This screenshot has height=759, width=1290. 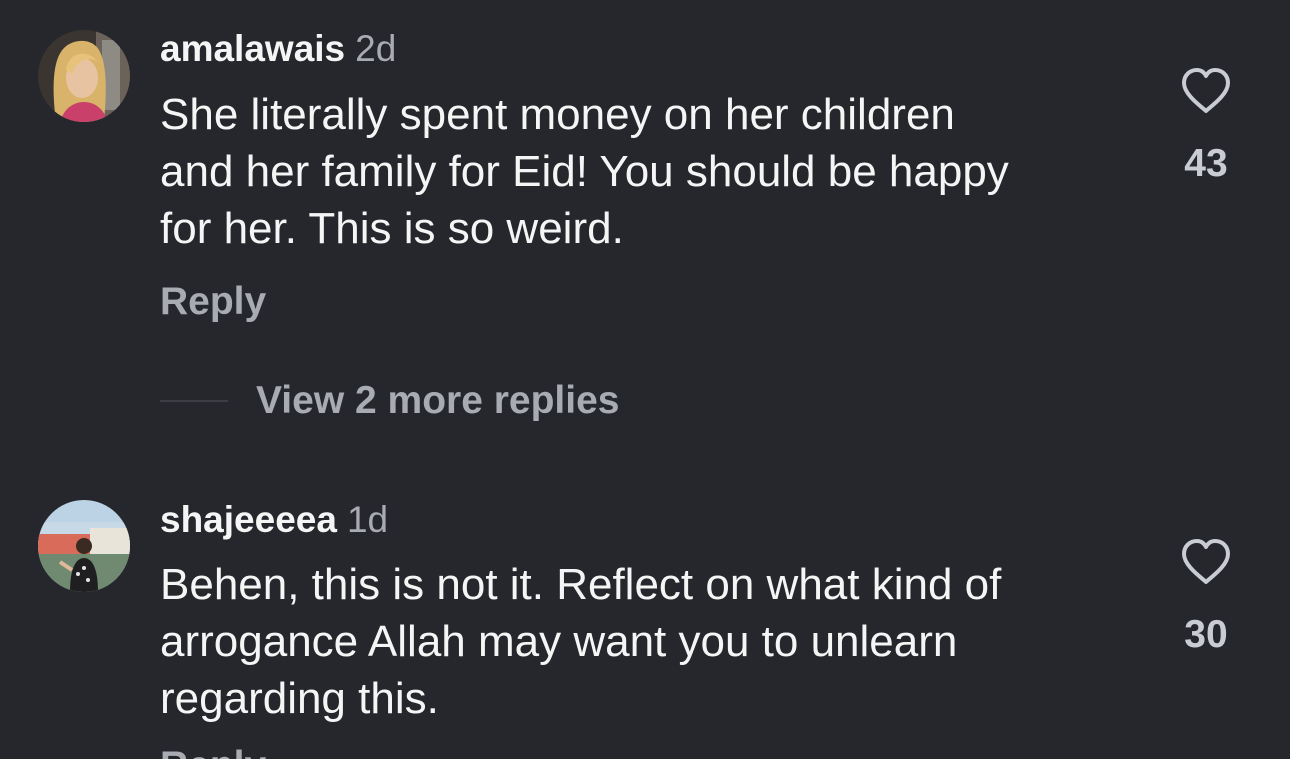 I want to click on timestamp: 1d, so click(x=367, y=519).